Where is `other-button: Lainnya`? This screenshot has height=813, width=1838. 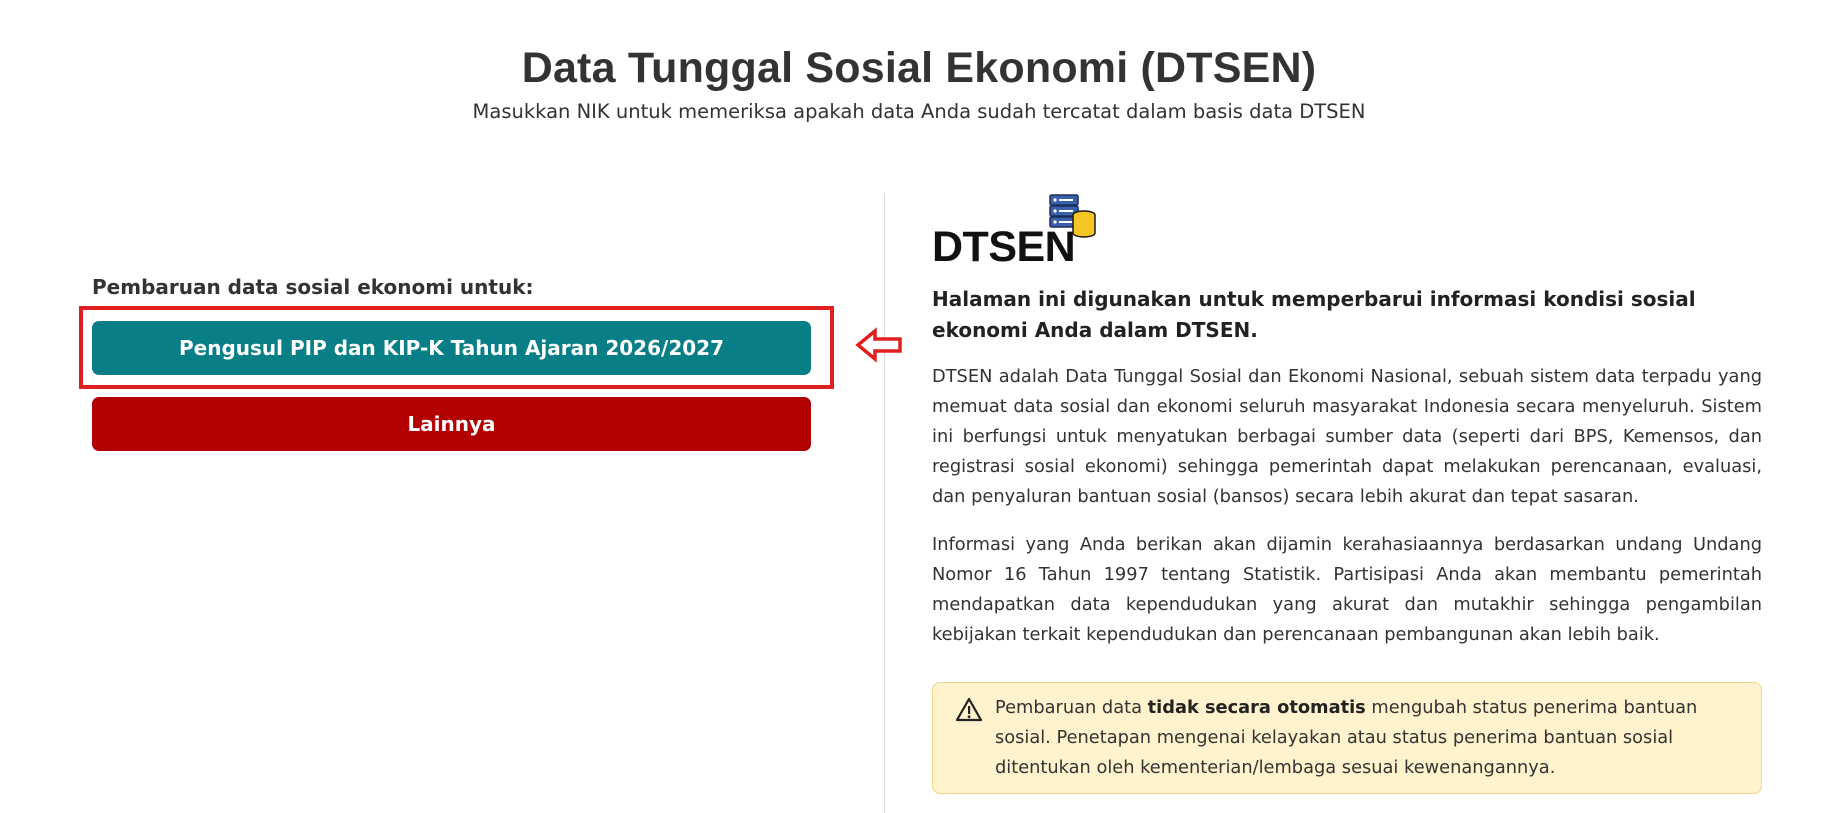
other-button: Lainnya is located at coordinates (451, 424).